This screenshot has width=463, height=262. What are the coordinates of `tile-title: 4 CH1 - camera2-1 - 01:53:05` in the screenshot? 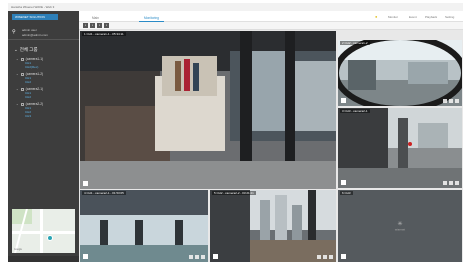 It's located at (104, 193).